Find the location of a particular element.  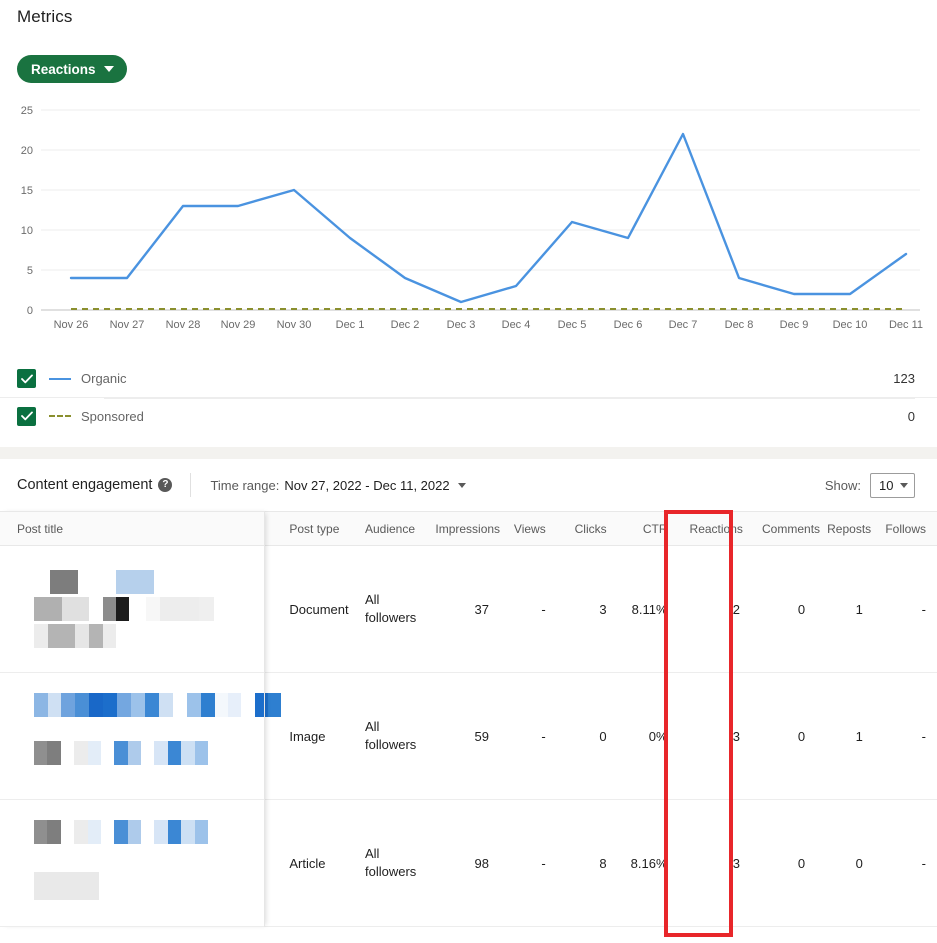

metric-selector-button: Reactions is located at coordinates (72, 69).